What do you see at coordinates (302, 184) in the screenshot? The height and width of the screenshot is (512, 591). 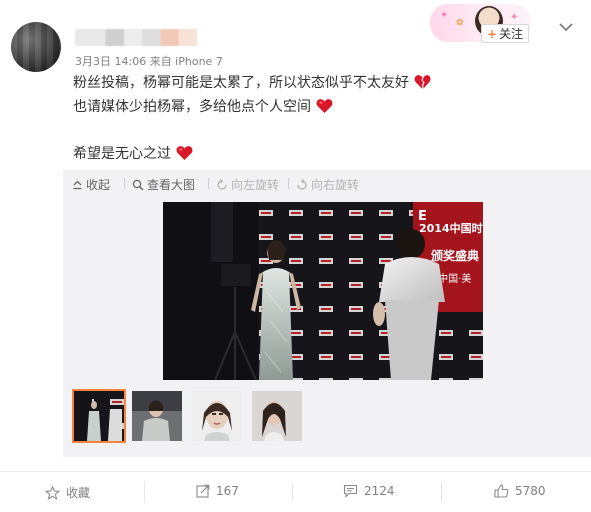 I see `rotate-right-icon` at bounding box center [302, 184].